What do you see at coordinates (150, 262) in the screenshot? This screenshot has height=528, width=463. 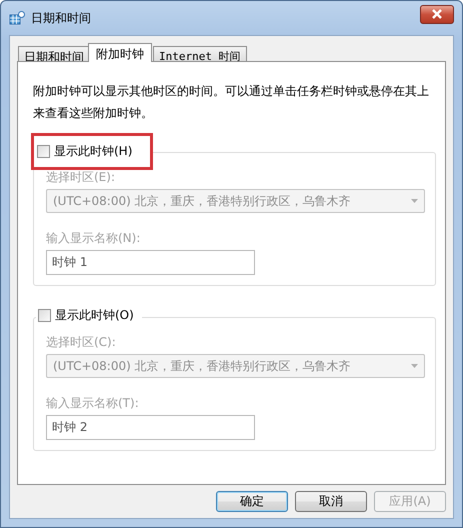 I see `display-name-field: 时钟 1` at bounding box center [150, 262].